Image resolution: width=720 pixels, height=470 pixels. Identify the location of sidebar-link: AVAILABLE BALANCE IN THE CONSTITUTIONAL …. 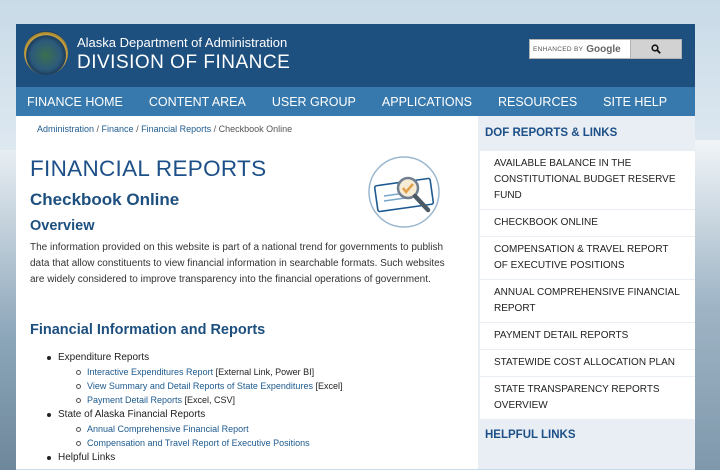
(587, 180).